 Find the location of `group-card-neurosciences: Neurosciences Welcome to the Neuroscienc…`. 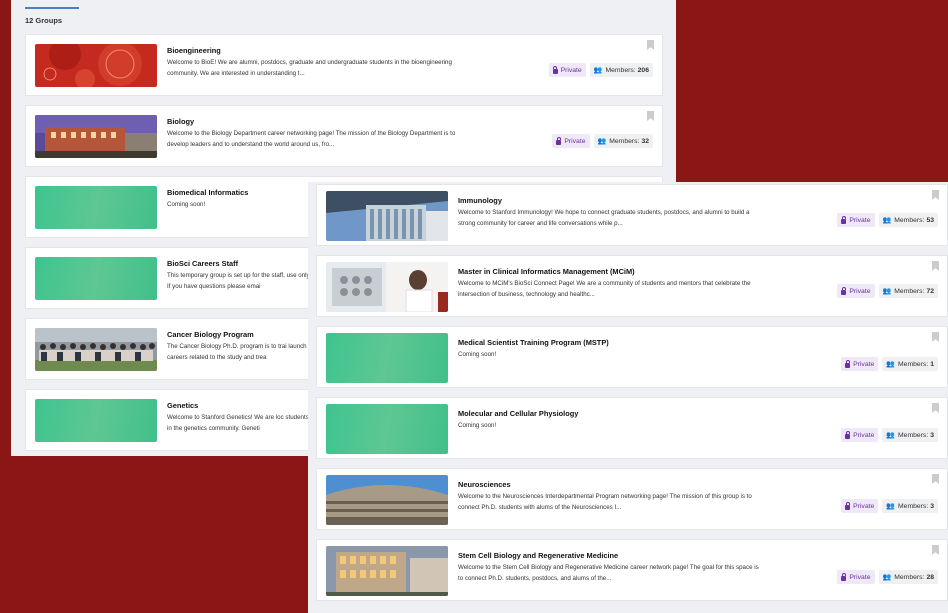

group-card-neurosciences: Neurosciences Welcome to the Neuroscienc… is located at coordinates (632, 499).